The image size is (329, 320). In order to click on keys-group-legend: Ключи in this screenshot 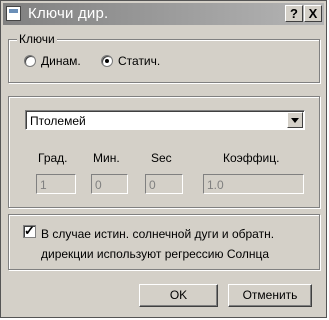, I will do `click(37, 39)`.